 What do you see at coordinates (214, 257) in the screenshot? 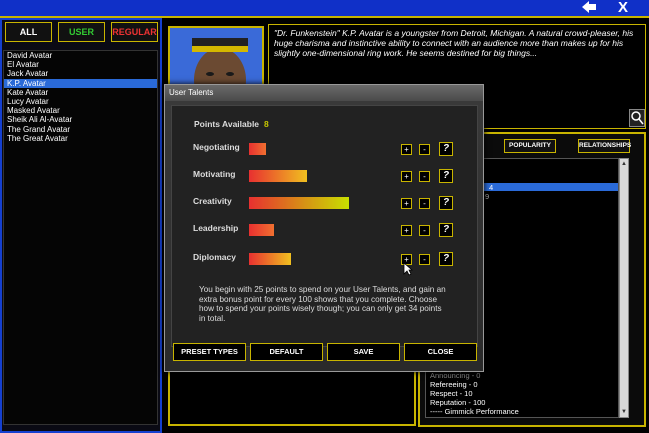
I see `talent-label: Diplomacy` at bounding box center [214, 257].